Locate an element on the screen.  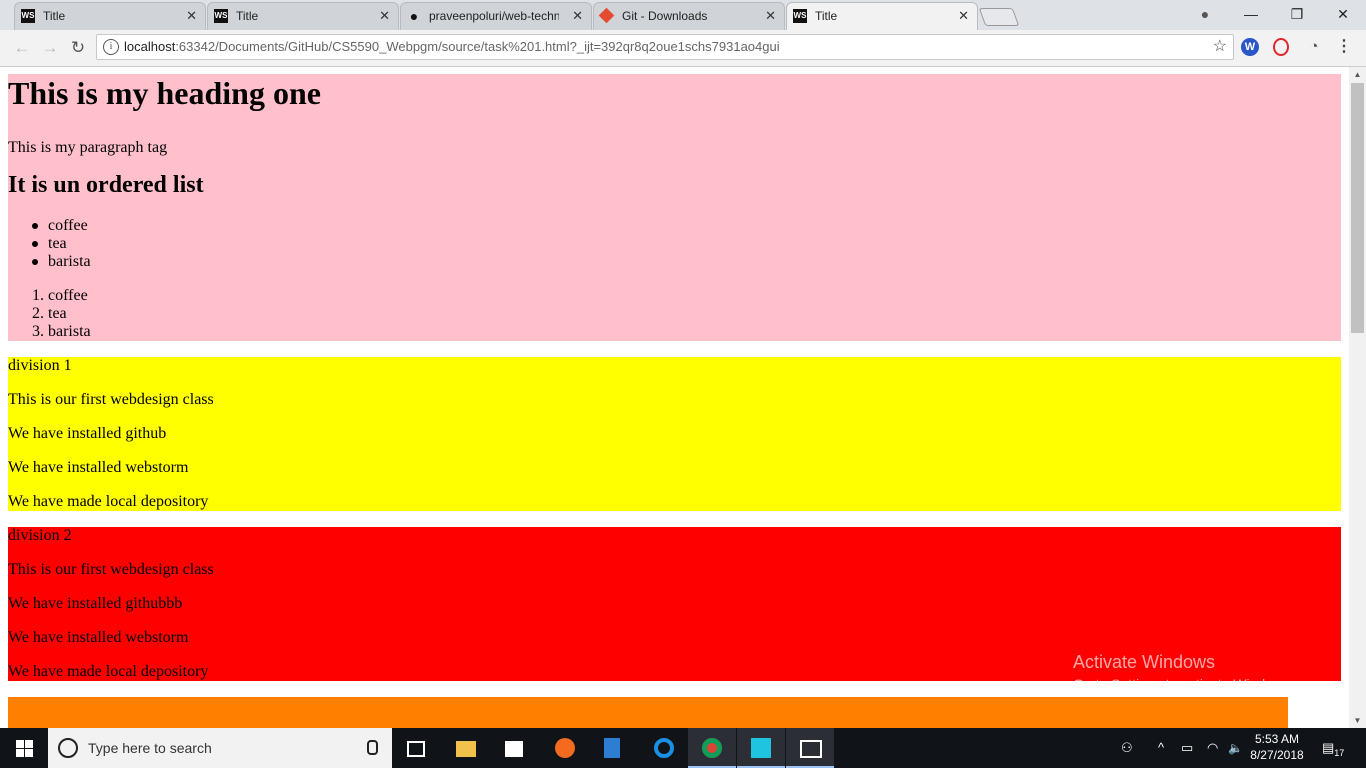
ordered-item: 3. barista is located at coordinates (61, 332).